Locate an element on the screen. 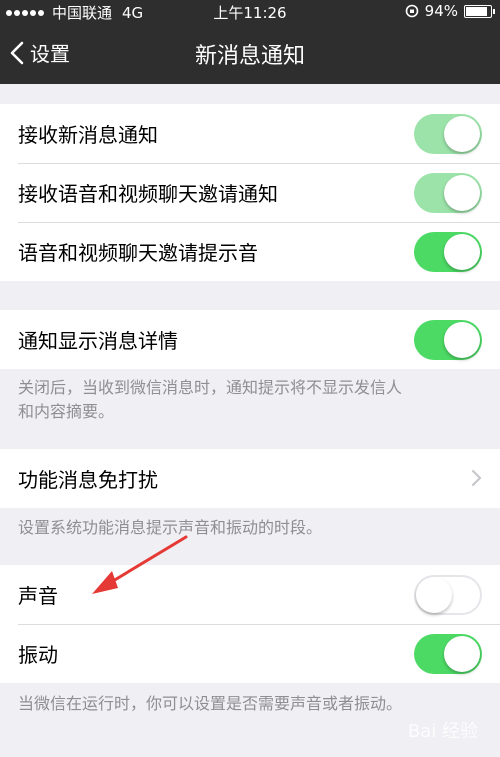 The image size is (500, 757). annotation-arrow is located at coordinates (140, 564).